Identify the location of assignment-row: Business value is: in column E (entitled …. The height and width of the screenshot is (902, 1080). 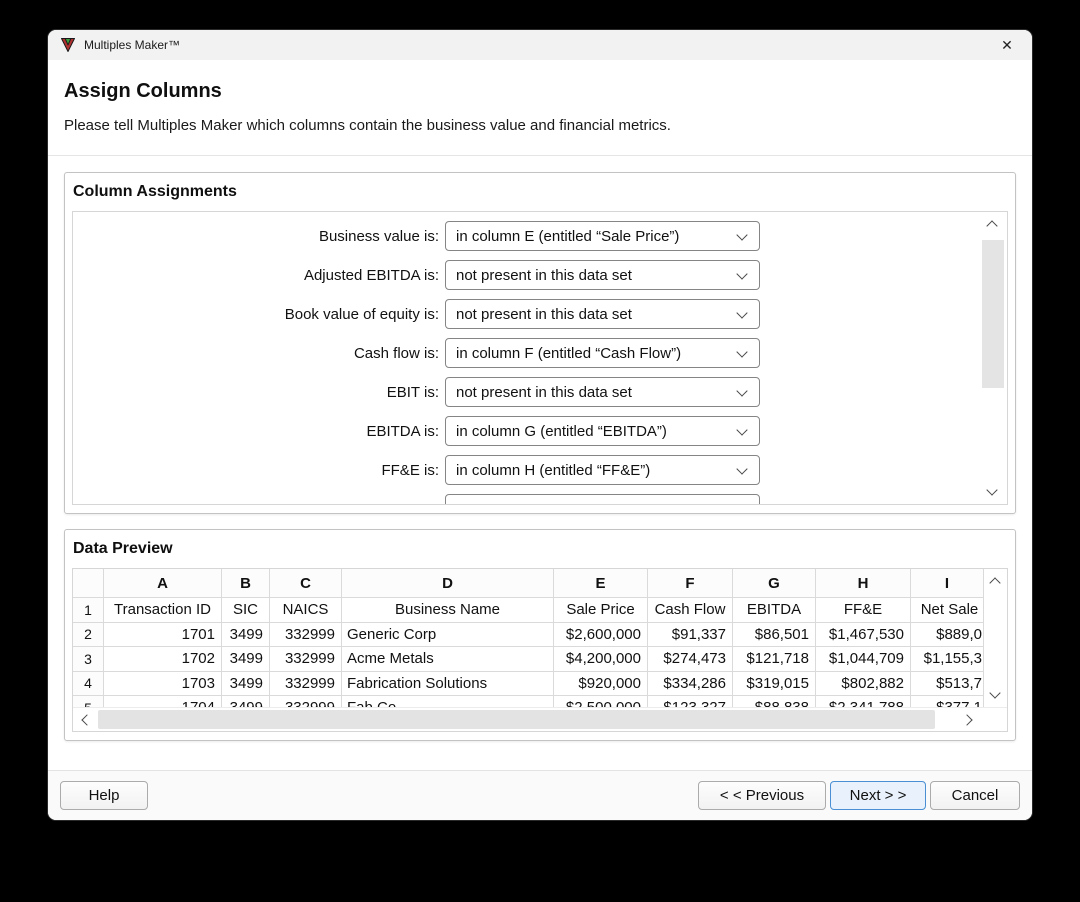
(540, 236).